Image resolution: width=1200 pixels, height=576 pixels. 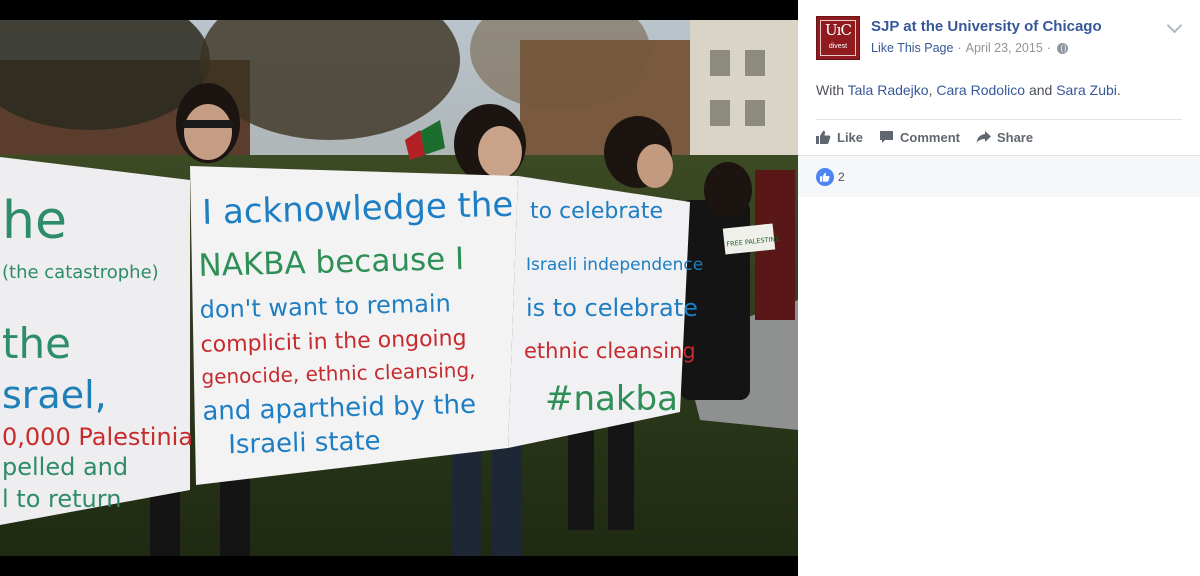 What do you see at coordinates (838, 46) in the screenshot?
I see `avatar-subtext: divest` at bounding box center [838, 46].